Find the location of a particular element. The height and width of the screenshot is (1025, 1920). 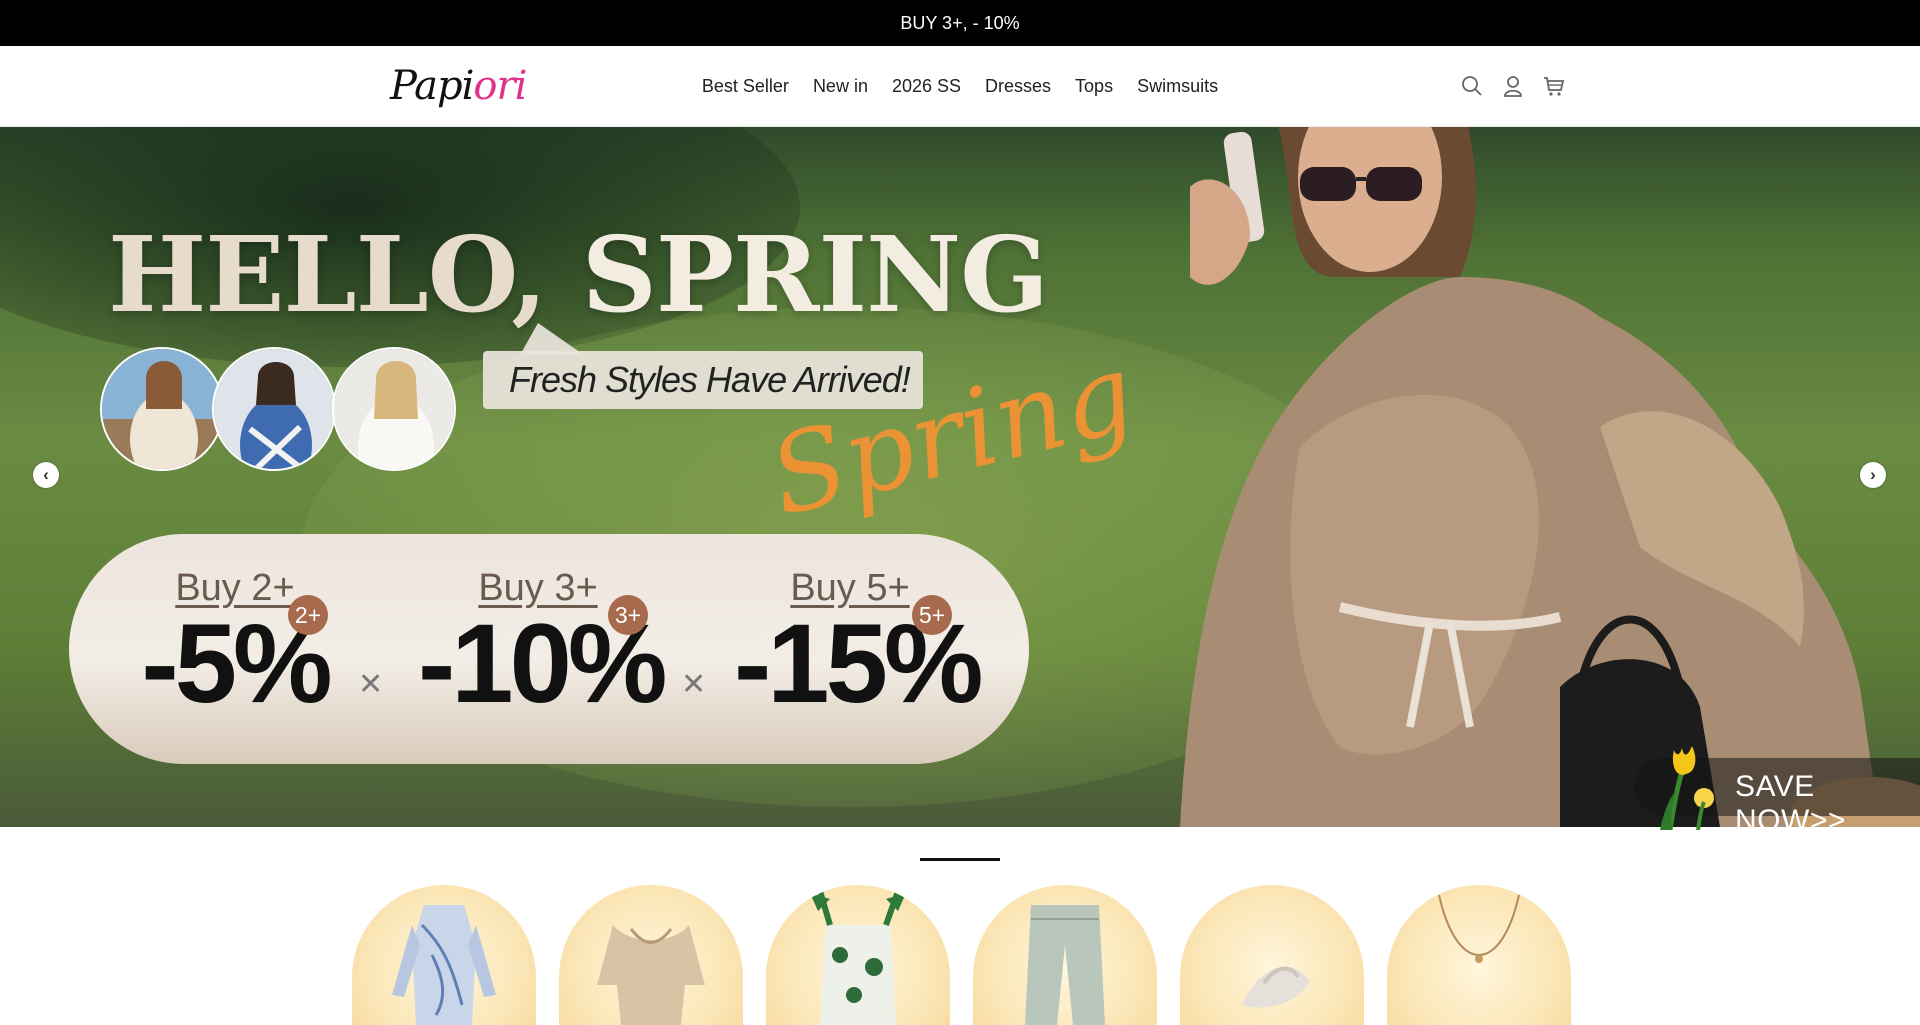

category-card-dress is located at coordinates (444, 955).